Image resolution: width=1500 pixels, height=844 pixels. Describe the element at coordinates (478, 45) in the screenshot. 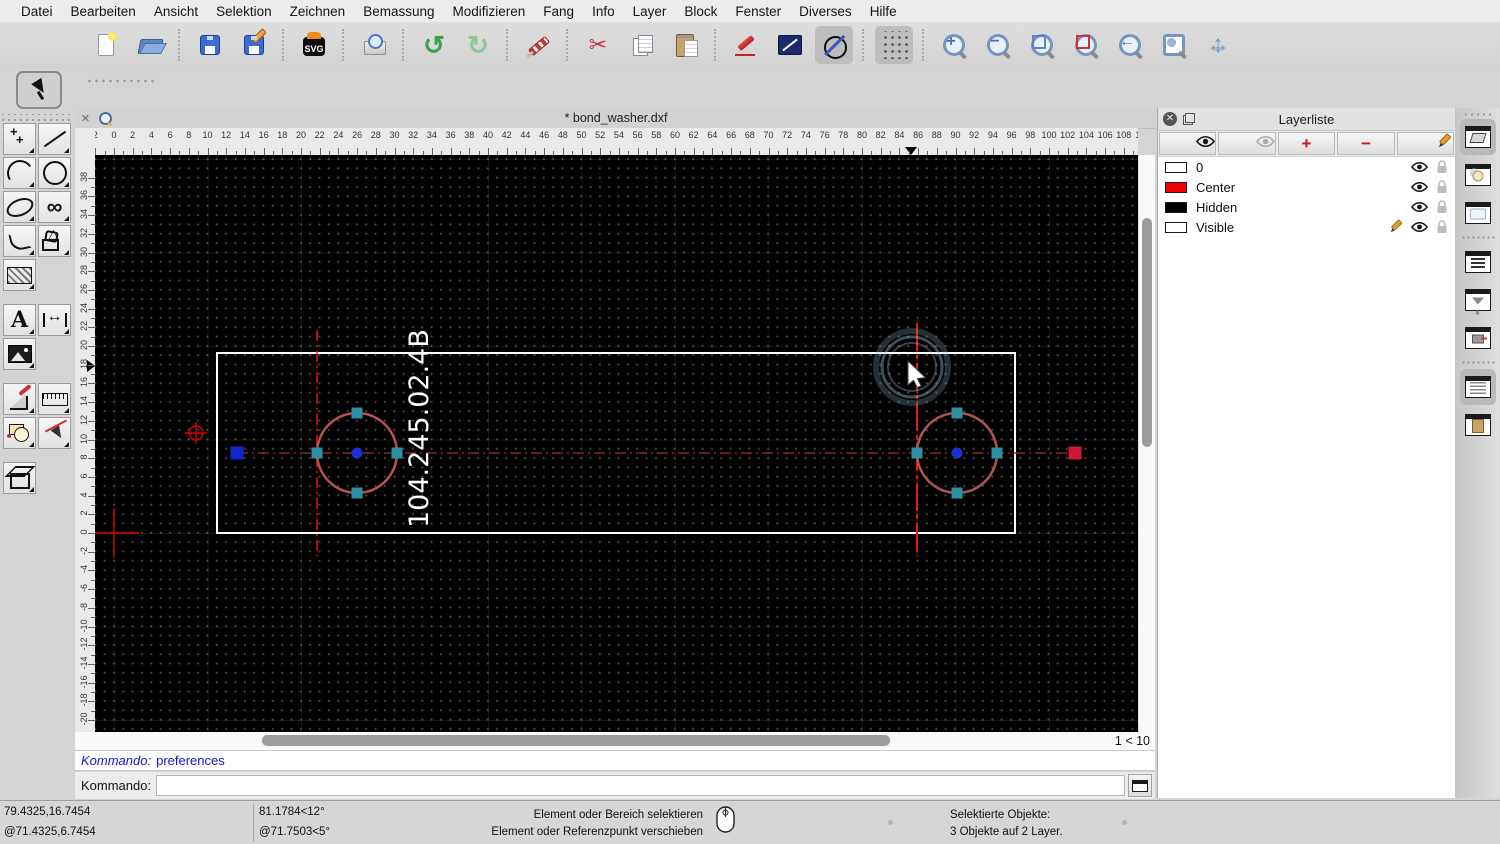

I see `redo-button: ↻` at that location.